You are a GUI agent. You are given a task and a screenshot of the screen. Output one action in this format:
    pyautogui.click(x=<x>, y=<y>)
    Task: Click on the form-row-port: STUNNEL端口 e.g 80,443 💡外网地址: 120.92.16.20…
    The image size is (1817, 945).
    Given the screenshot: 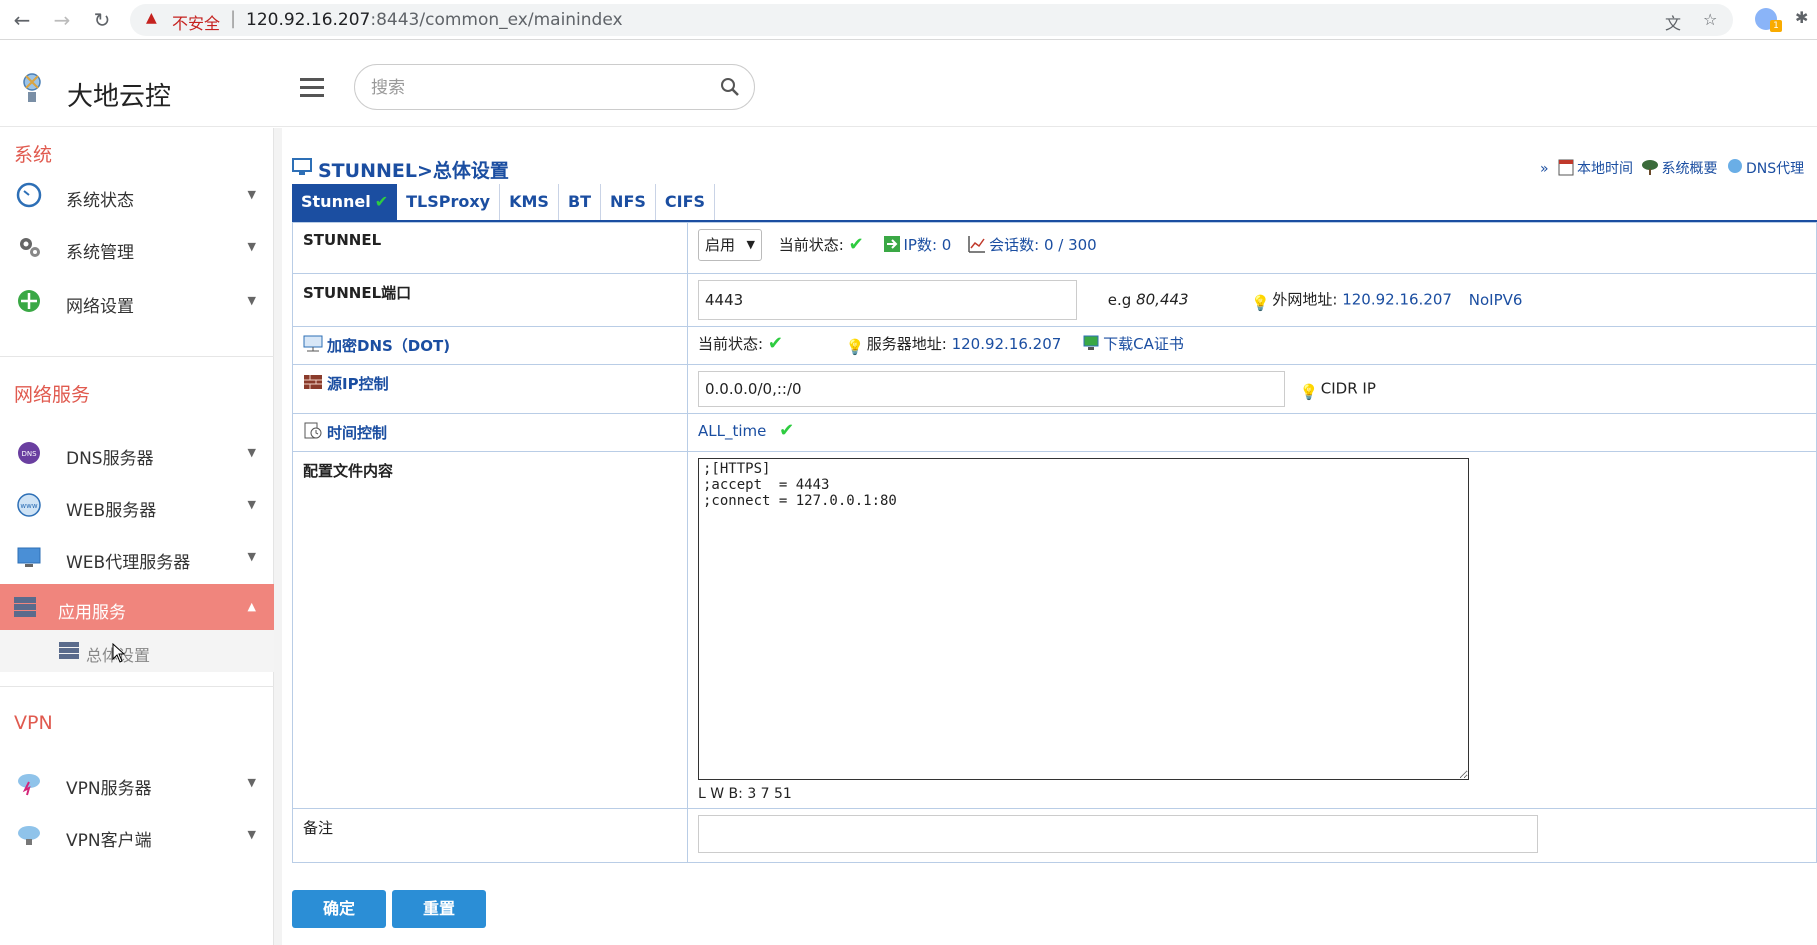 What is the action you would take?
    pyautogui.click(x=1054, y=300)
    